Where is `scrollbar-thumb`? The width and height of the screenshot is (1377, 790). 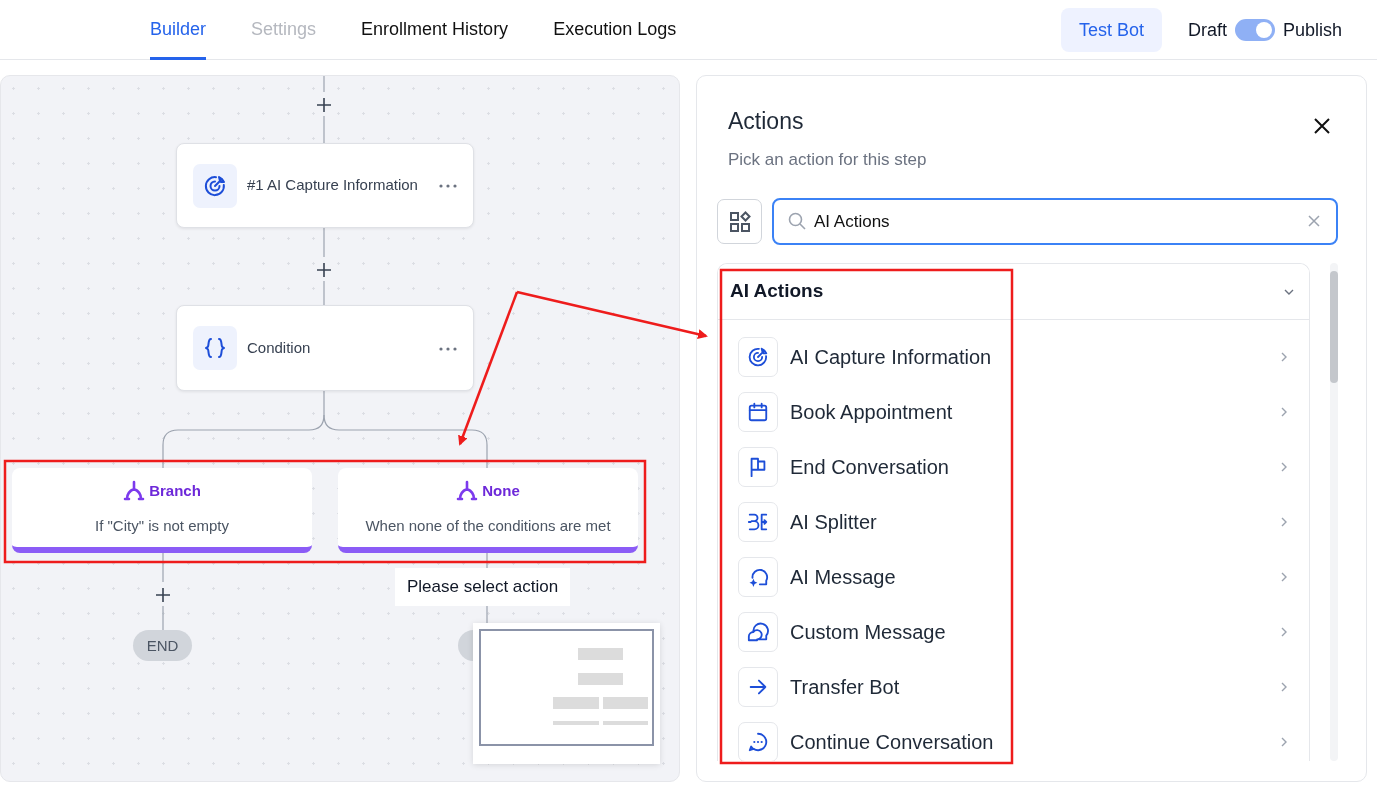 scrollbar-thumb is located at coordinates (1334, 327).